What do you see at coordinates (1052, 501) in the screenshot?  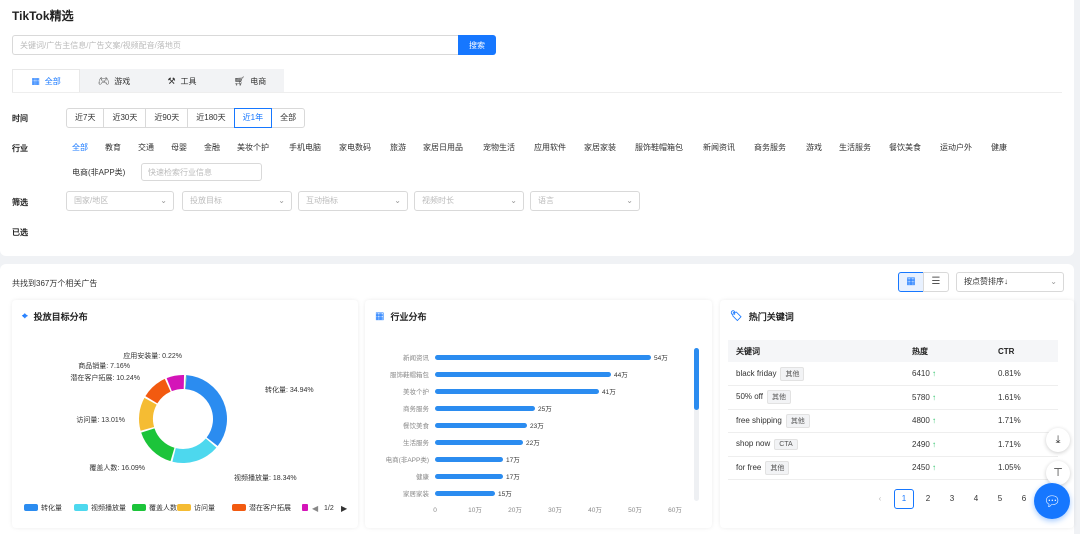 I see `chat-button: 💬︎` at bounding box center [1052, 501].